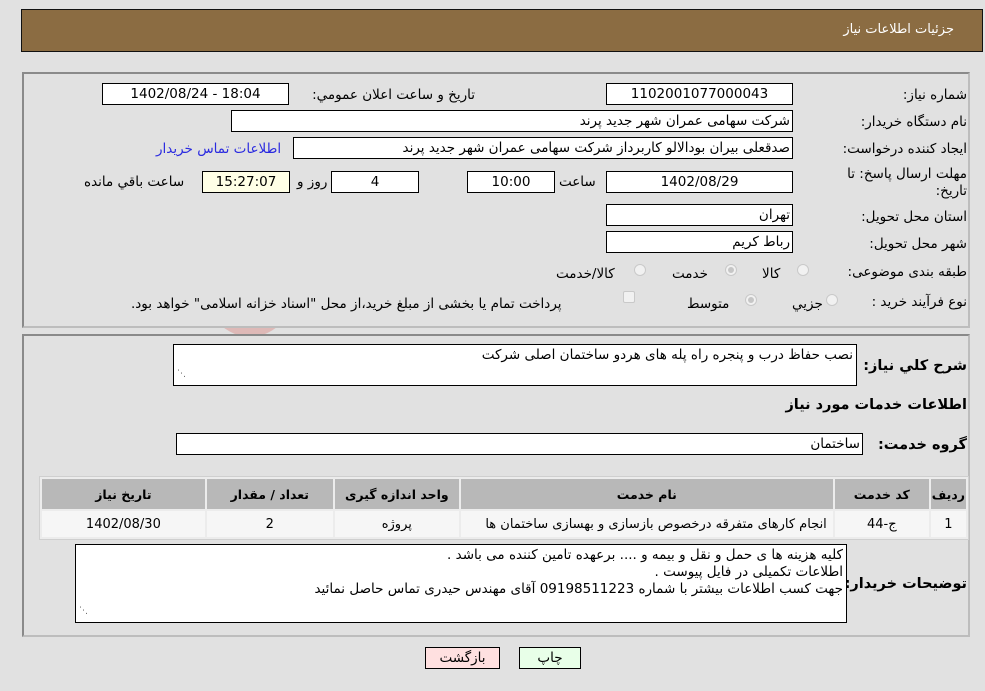  What do you see at coordinates (123, 494) in the screenshot?
I see `col-need-date: تاریخ نیاز` at bounding box center [123, 494].